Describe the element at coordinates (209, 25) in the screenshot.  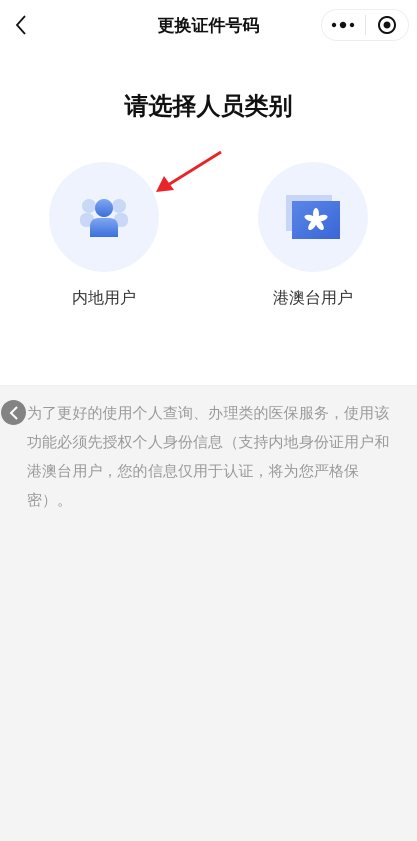
I see `page-title: 更换证件号码` at that location.